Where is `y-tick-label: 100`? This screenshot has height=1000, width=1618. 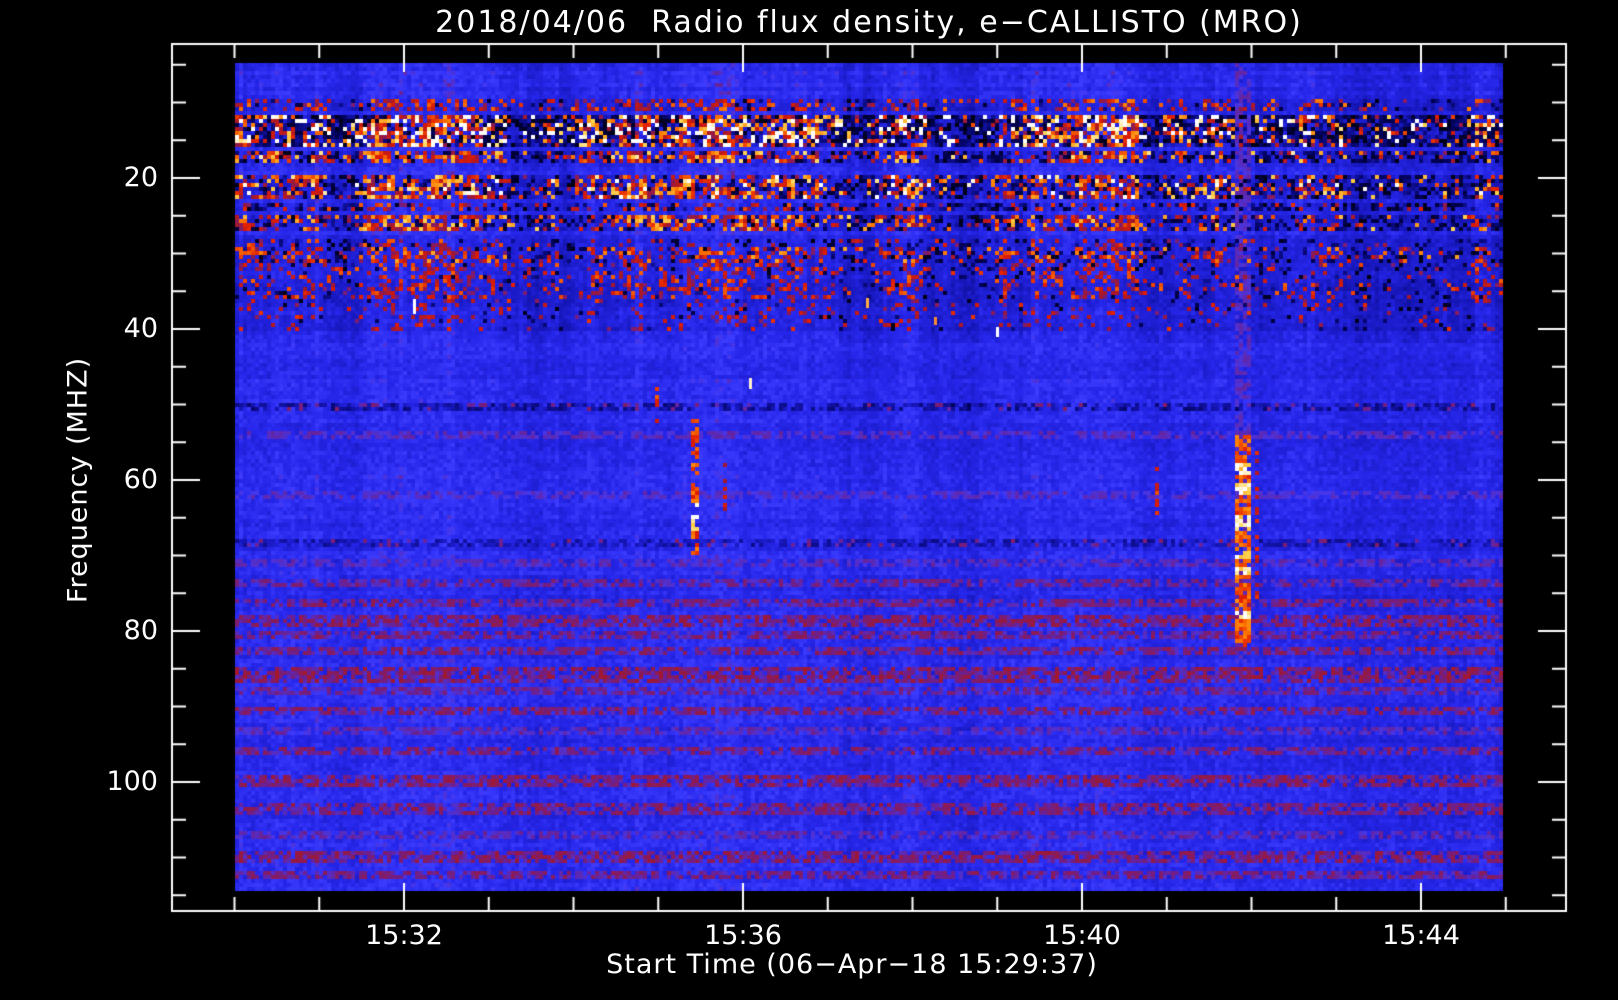 y-tick-label: 100 is located at coordinates (132, 781).